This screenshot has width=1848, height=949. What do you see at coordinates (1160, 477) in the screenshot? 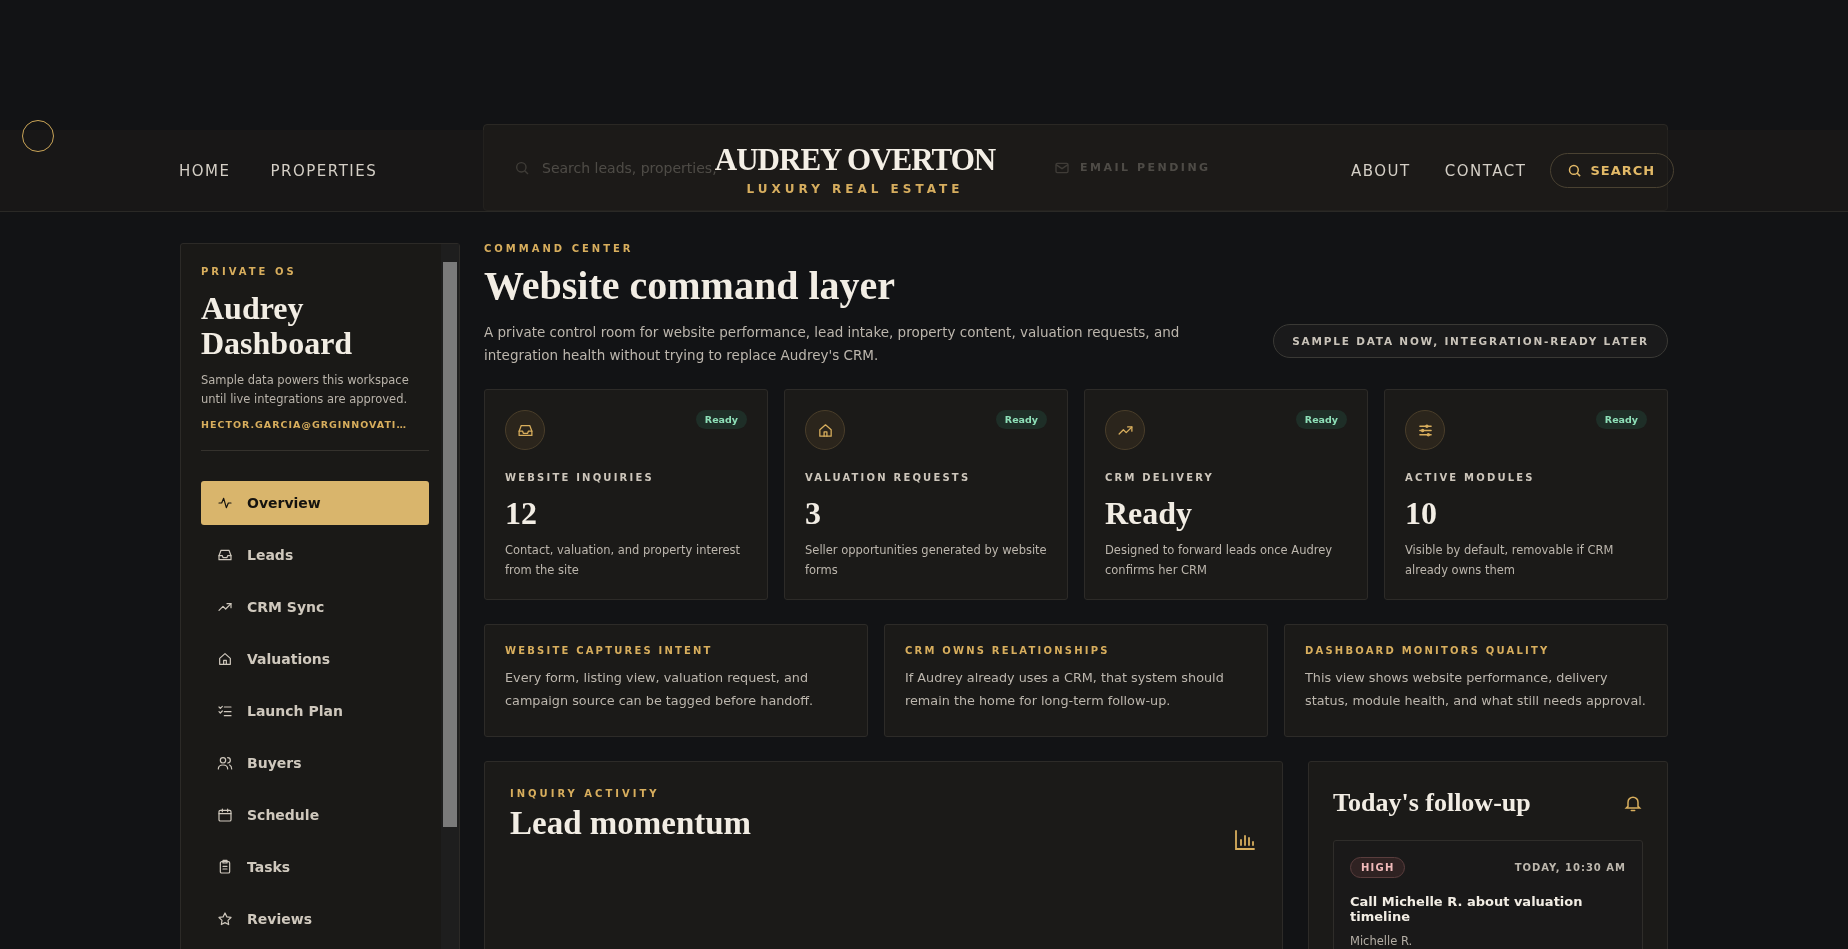
I see `stat-label: CRM DELIVERY` at bounding box center [1160, 477].